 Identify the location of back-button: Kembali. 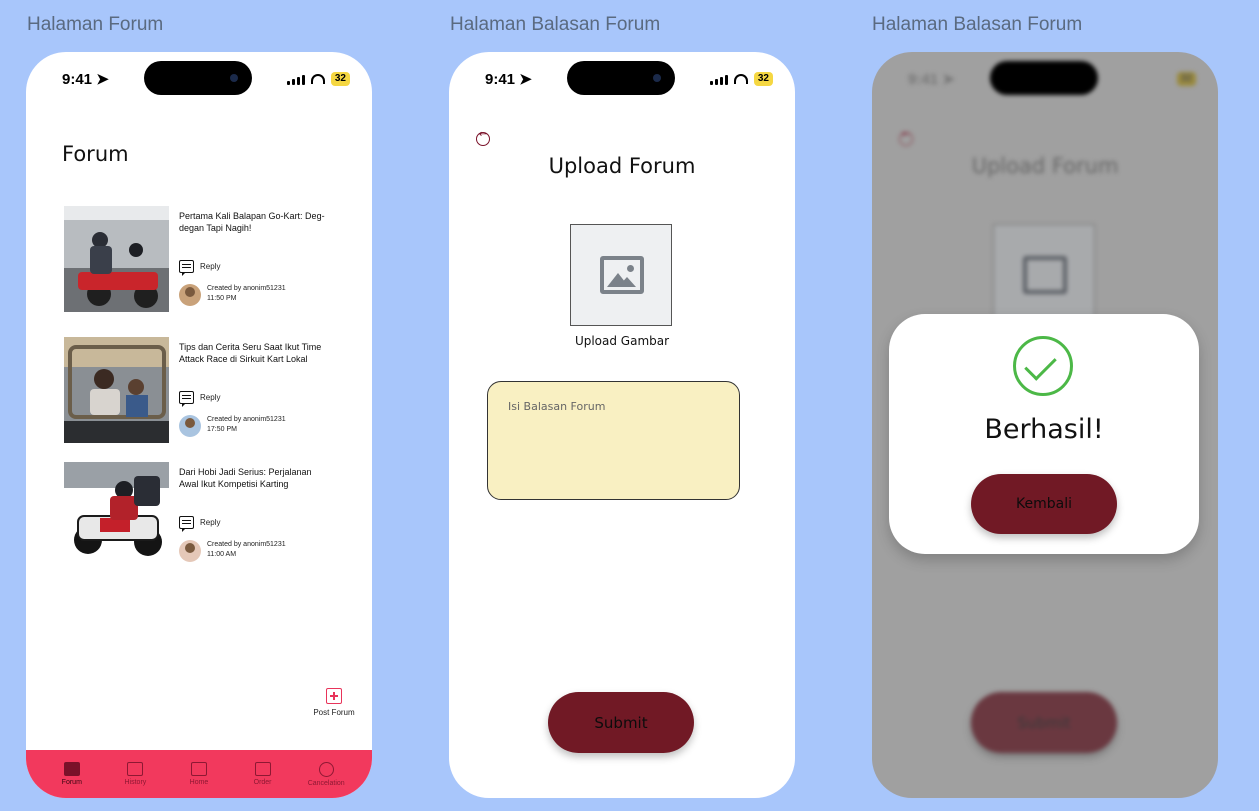
(1044, 504).